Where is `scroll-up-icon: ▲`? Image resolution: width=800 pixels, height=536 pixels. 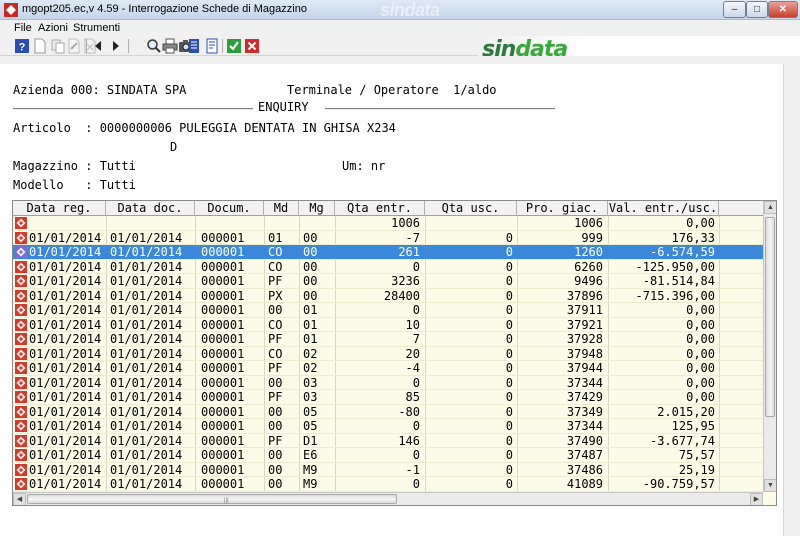 scroll-up-icon: ▲ is located at coordinates (770, 207).